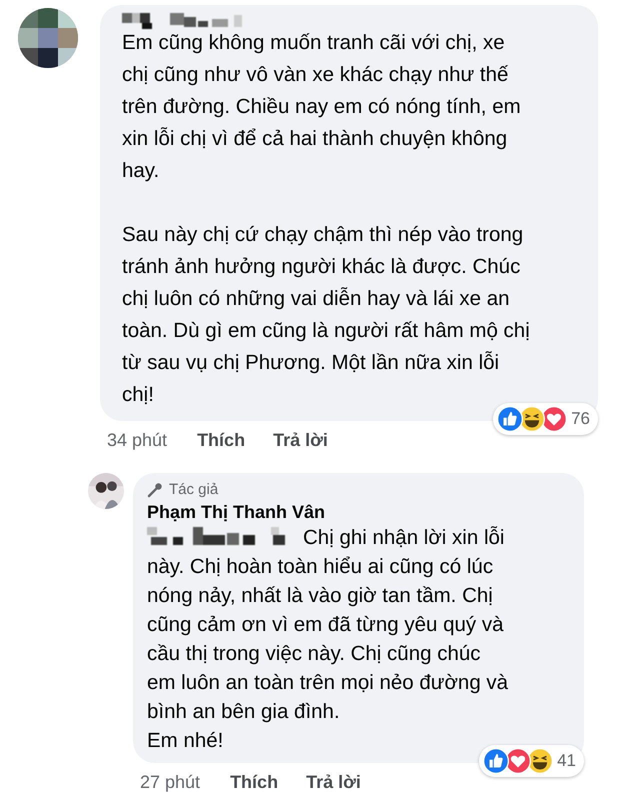 This screenshot has height=808, width=620. I want to click on comment-text: Em cũng không muốn tranh cãi với chị, xe chị cũng như vô vàn xe khác chạy như thế trên đường. Chiều nay em có nóng tính, em xin lỗi chị vì để cả hai thành chuyện không hay., so click(322, 107).